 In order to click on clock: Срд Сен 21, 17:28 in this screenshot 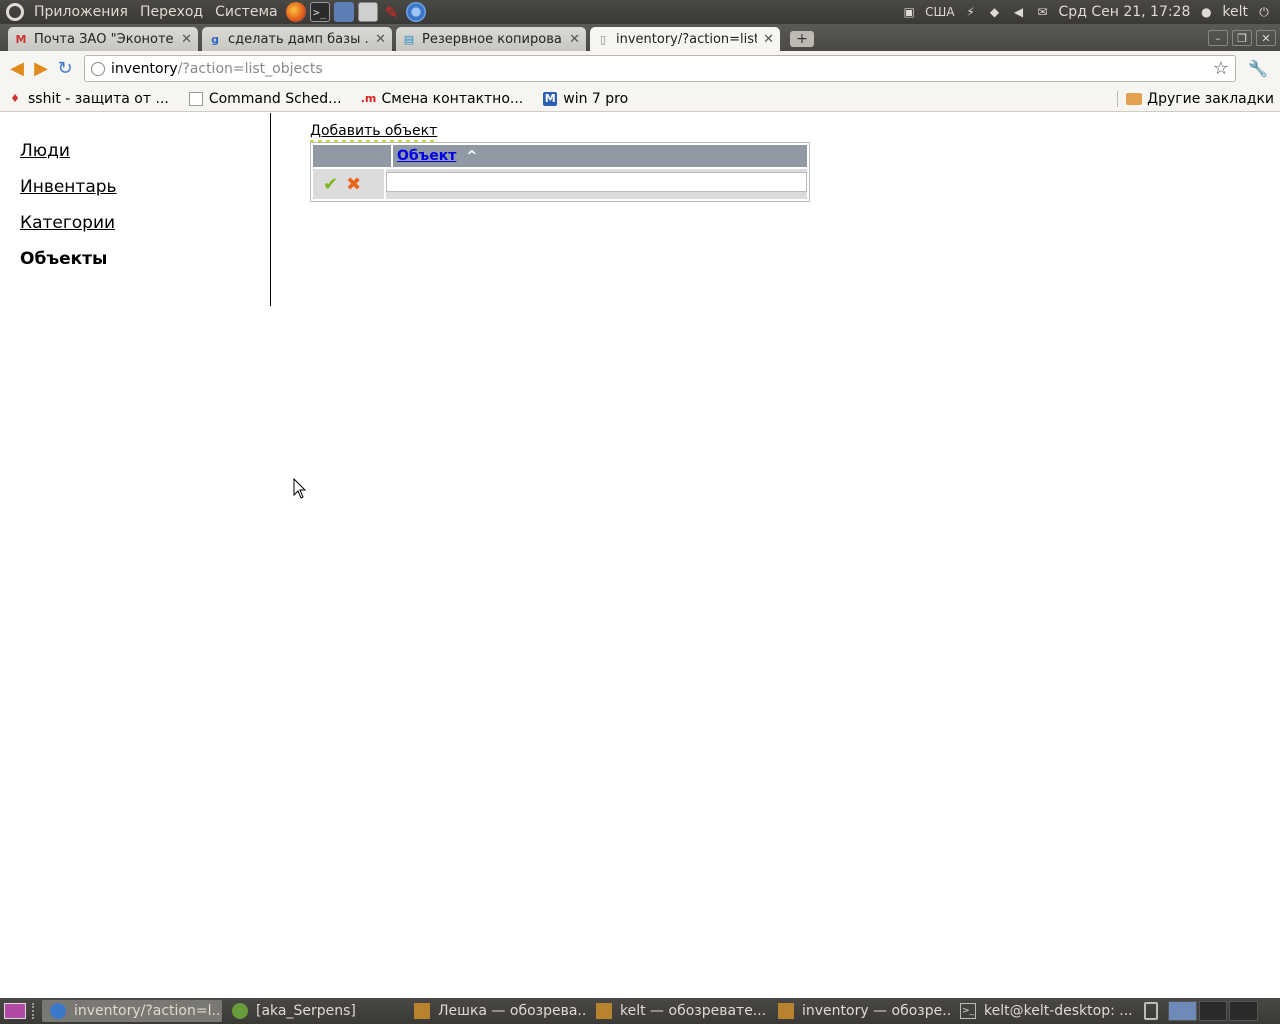, I will do `click(1125, 12)`.